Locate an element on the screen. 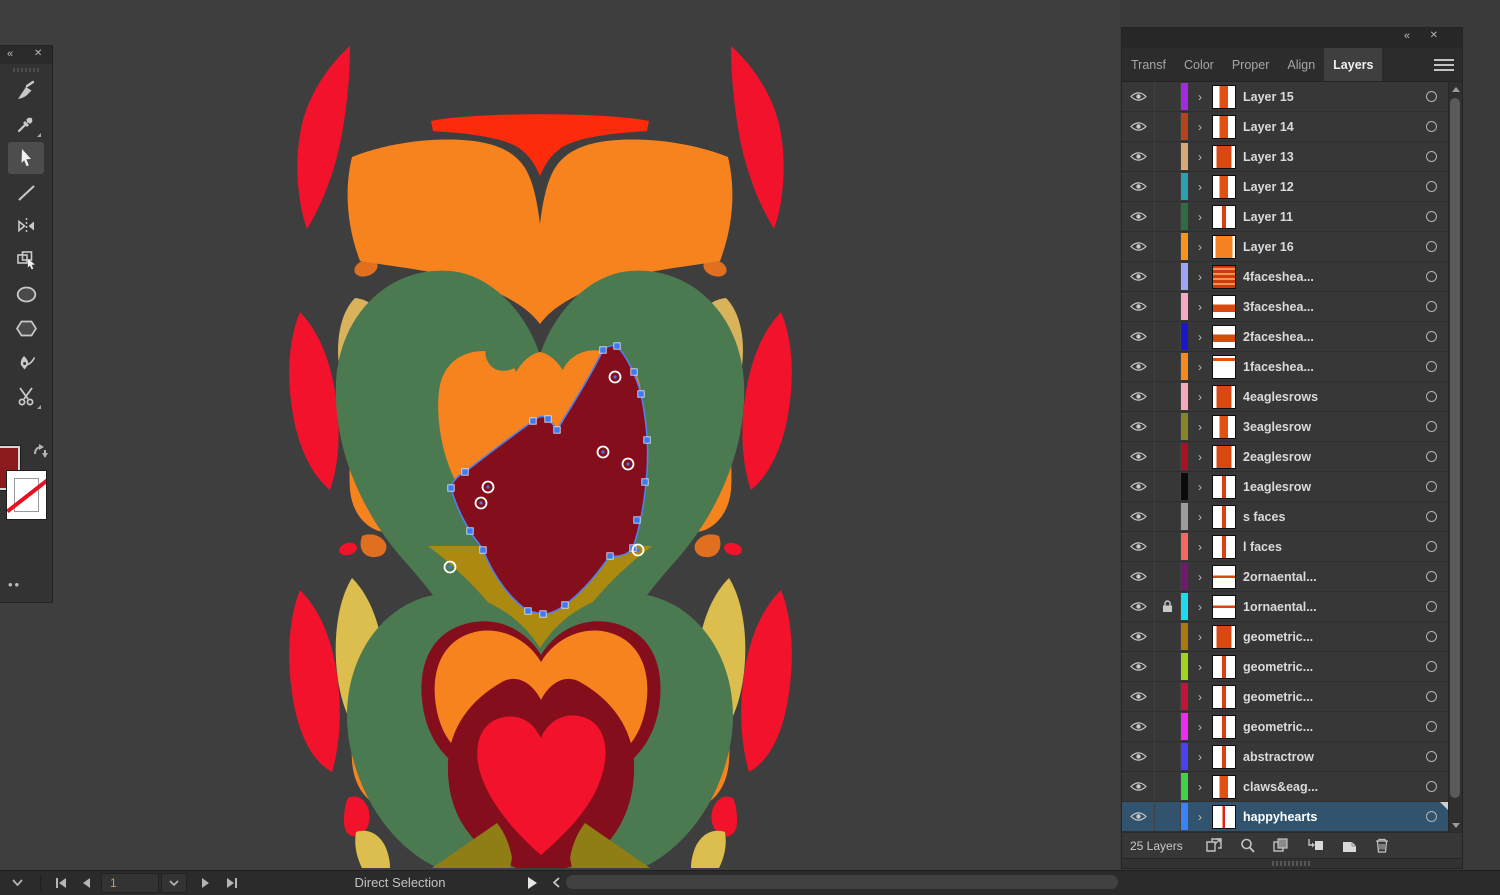  layer-row: › Layer 14 is located at coordinates (1292, 127).